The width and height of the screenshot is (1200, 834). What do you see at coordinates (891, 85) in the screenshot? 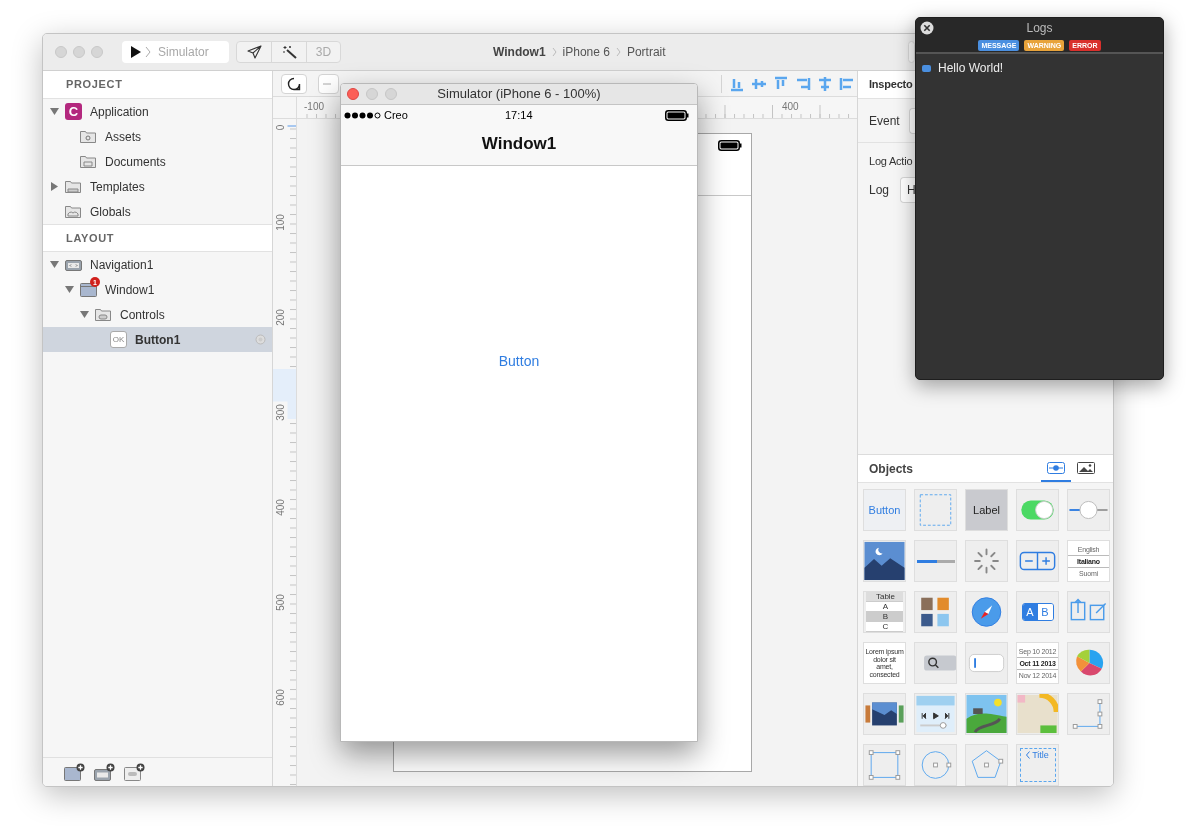
I see `panel-title: Inspecto` at bounding box center [891, 85].